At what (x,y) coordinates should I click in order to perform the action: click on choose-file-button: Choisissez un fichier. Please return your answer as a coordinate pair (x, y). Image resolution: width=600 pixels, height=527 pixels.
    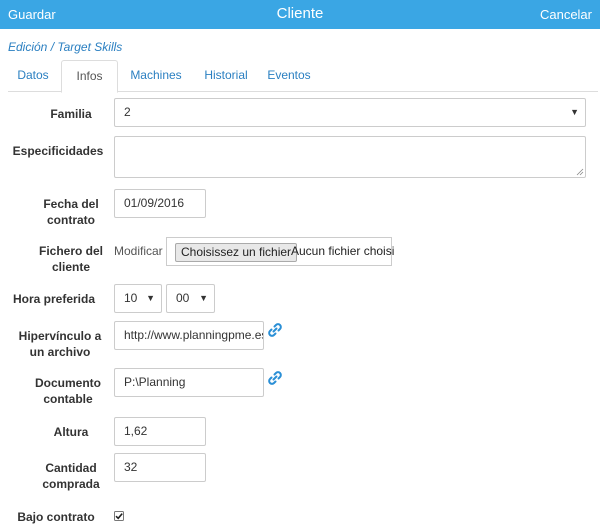
    Looking at the image, I should click on (236, 252).